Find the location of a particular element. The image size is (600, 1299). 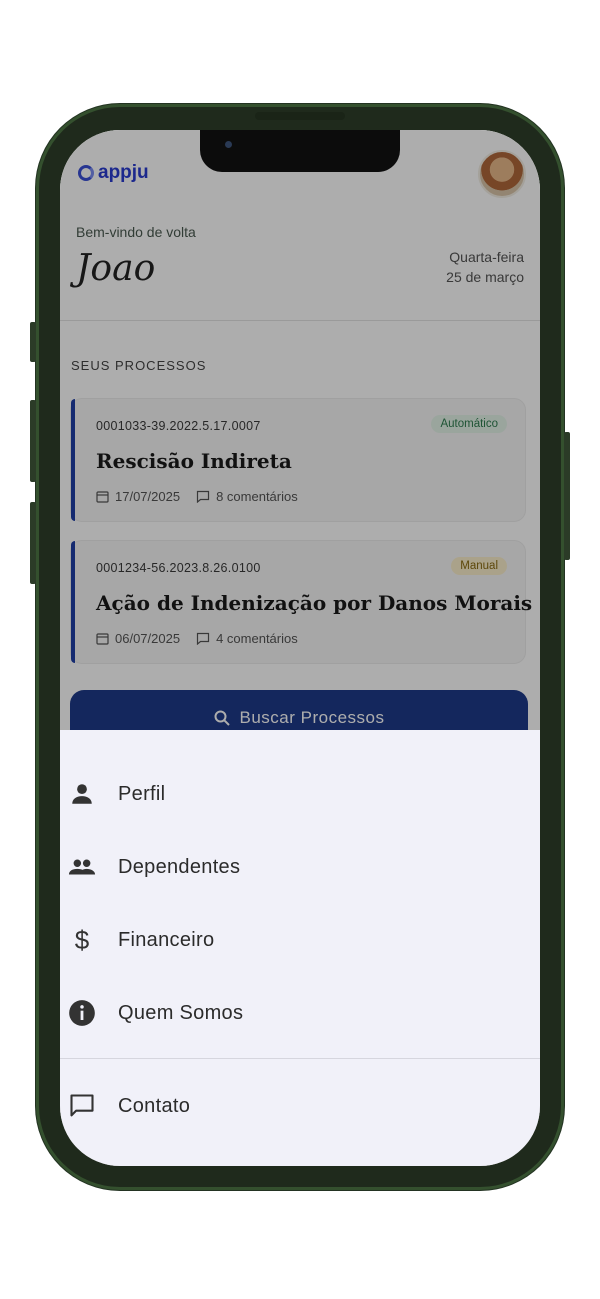

menu-item-perfil: Perfil is located at coordinates (300, 794).